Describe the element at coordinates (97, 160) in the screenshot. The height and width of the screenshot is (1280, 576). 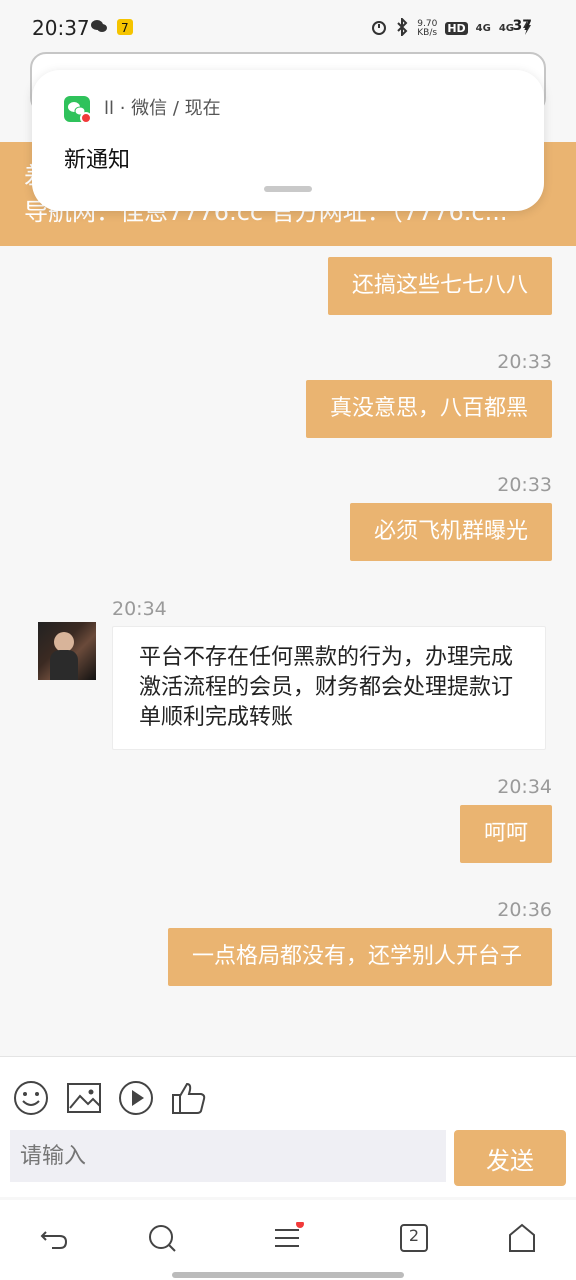
I see `notification-title: 新通知` at that location.